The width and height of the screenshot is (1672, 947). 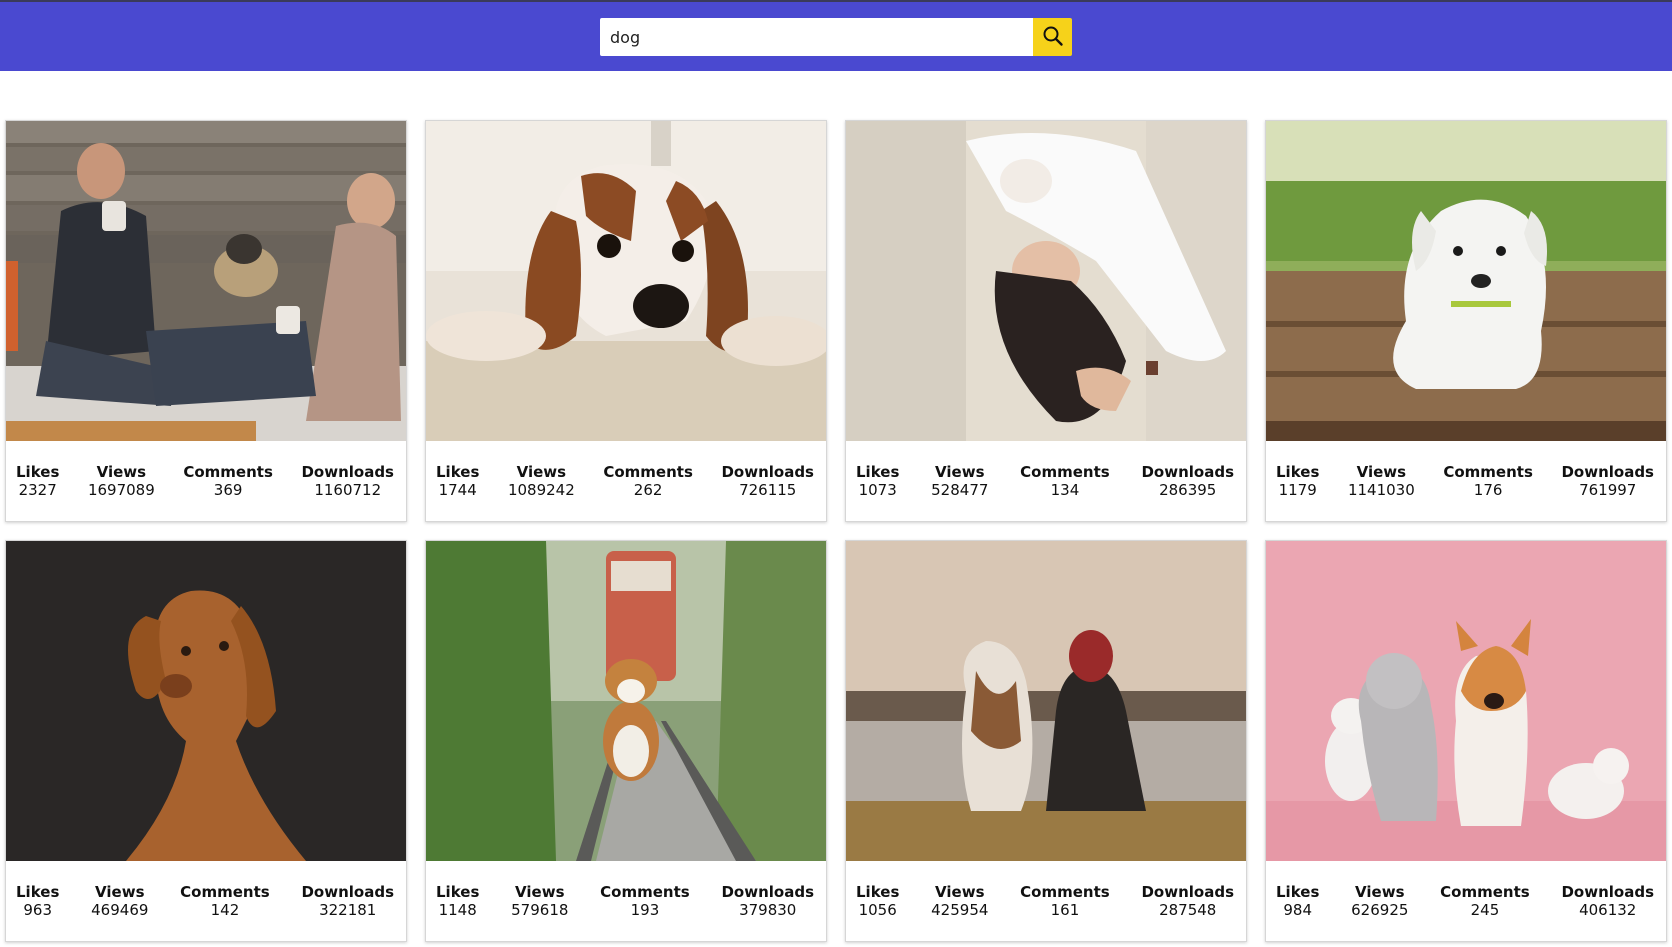 I want to click on views-value: 626925, so click(x=1380, y=910).